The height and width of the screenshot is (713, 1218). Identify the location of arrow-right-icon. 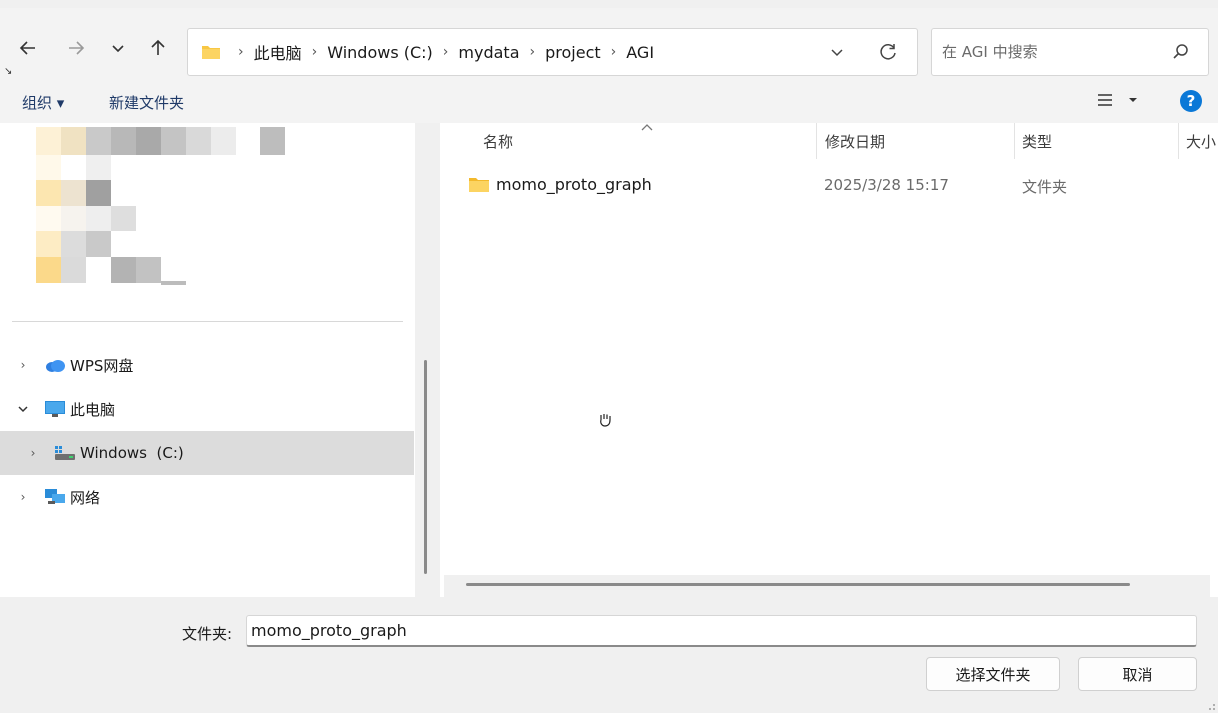
(77, 48).